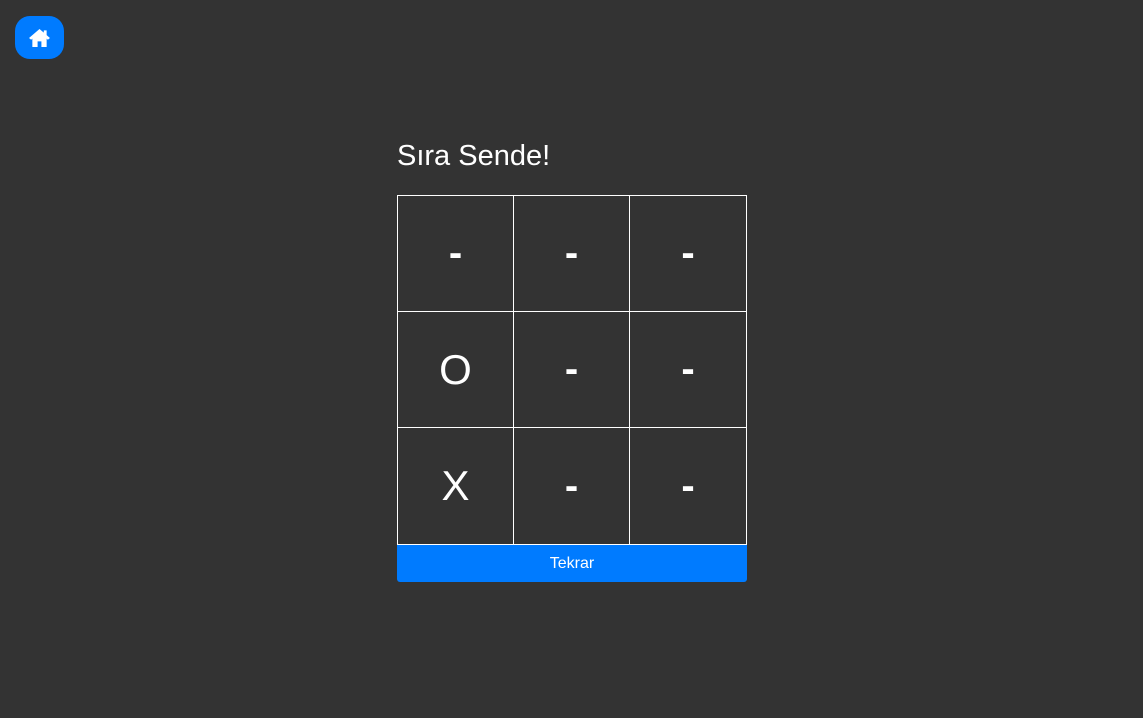  What do you see at coordinates (688, 370) in the screenshot?
I see `cell-1-2: -` at bounding box center [688, 370].